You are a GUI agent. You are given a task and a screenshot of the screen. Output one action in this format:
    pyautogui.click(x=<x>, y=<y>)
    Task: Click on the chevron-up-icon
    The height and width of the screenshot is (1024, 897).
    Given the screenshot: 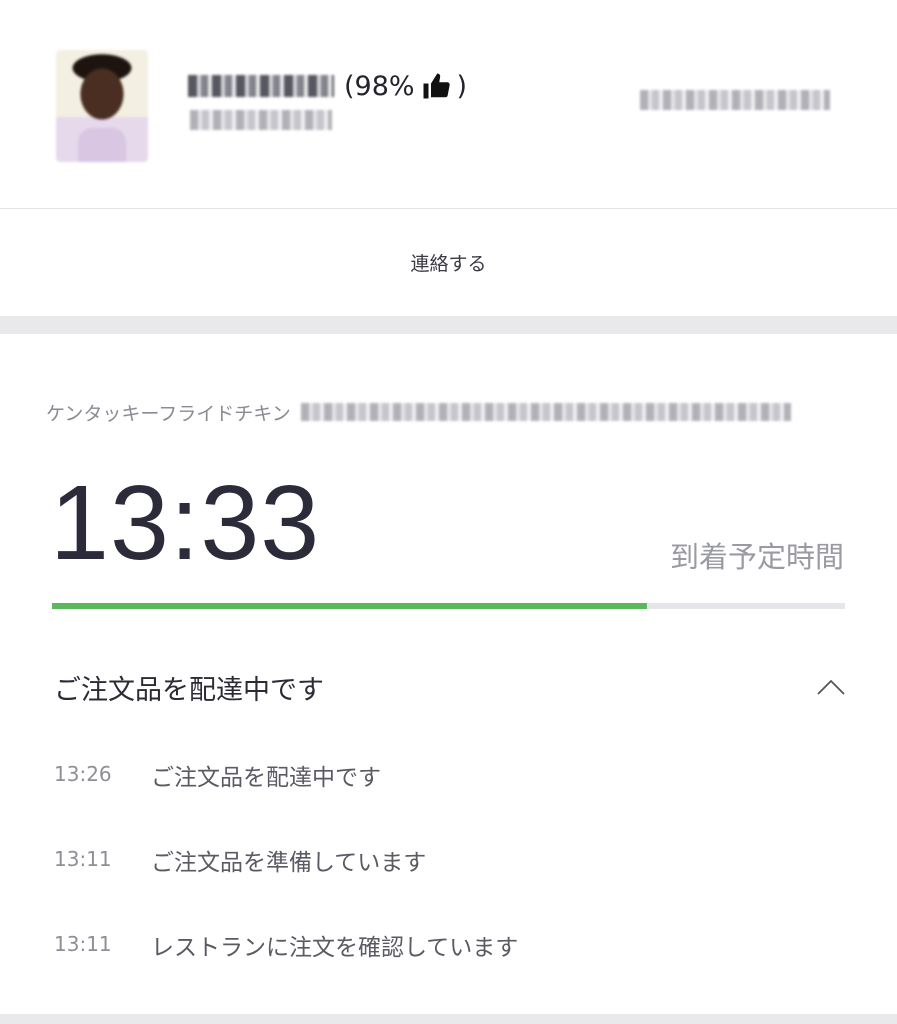 What is the action you would take?
    pyautogui.click(x=831, y=688)
    